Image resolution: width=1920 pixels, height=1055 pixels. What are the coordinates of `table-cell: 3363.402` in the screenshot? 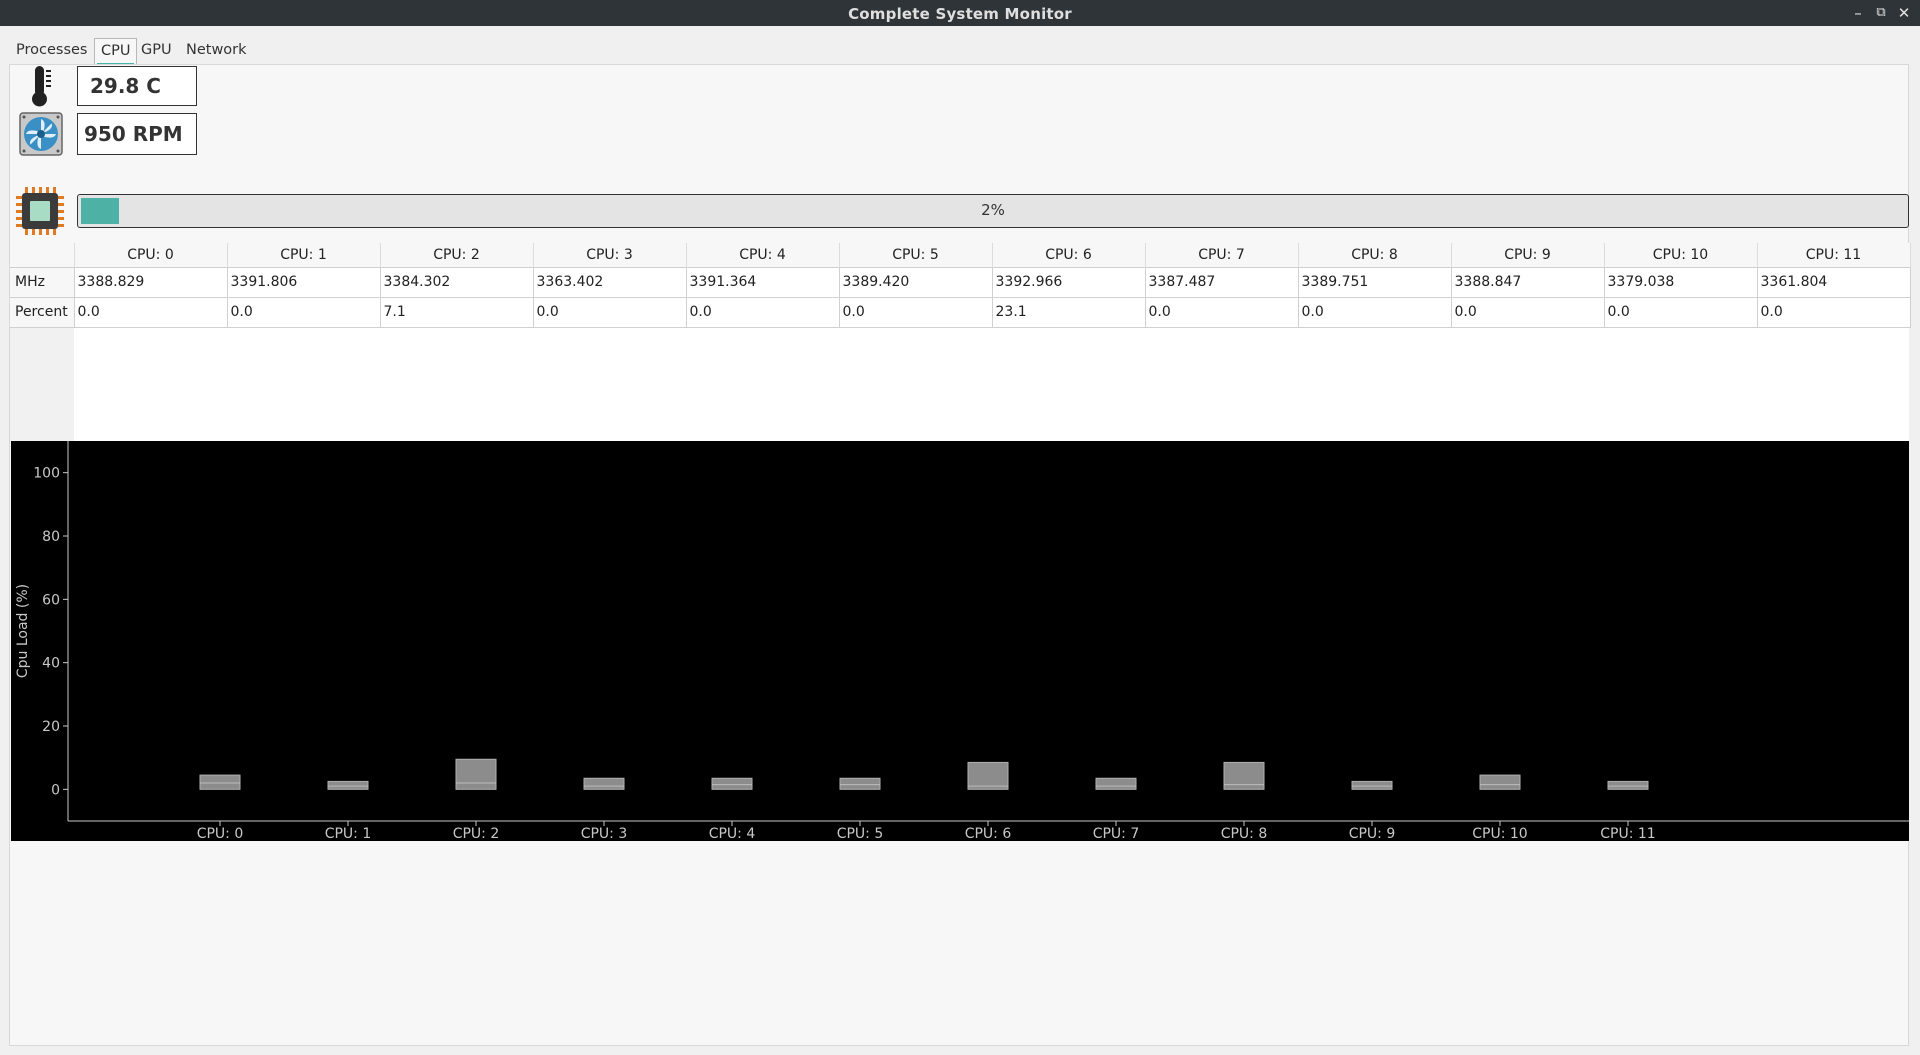 It's located at (610, 282).